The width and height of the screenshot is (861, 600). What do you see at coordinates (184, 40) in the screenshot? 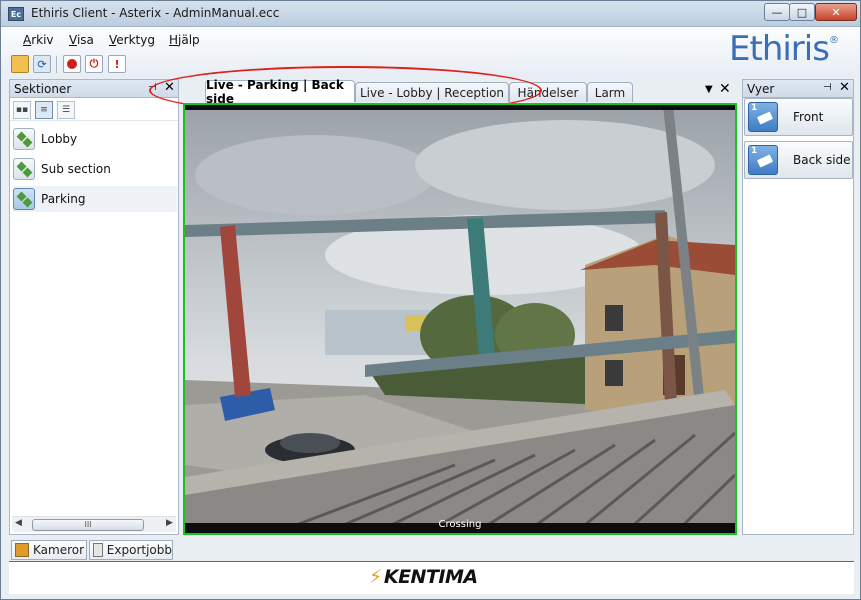
I see `menu-hjalp: Hjälp` at bounding box center [184, 40].